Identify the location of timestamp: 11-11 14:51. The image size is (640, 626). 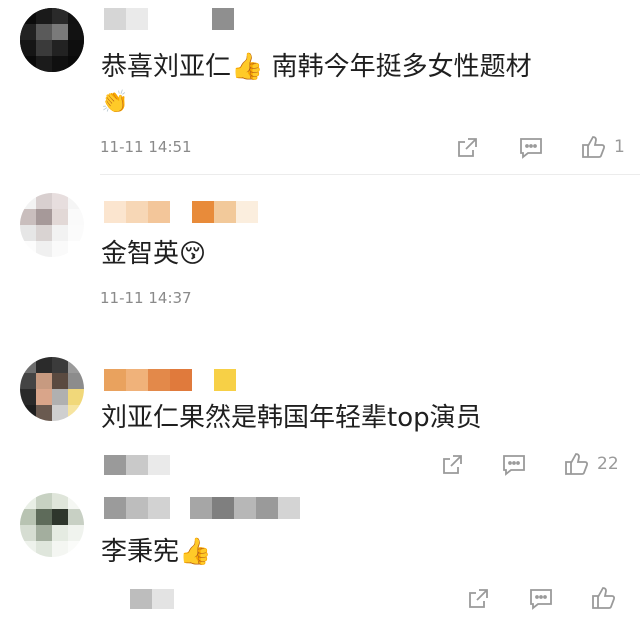
(146, 147).